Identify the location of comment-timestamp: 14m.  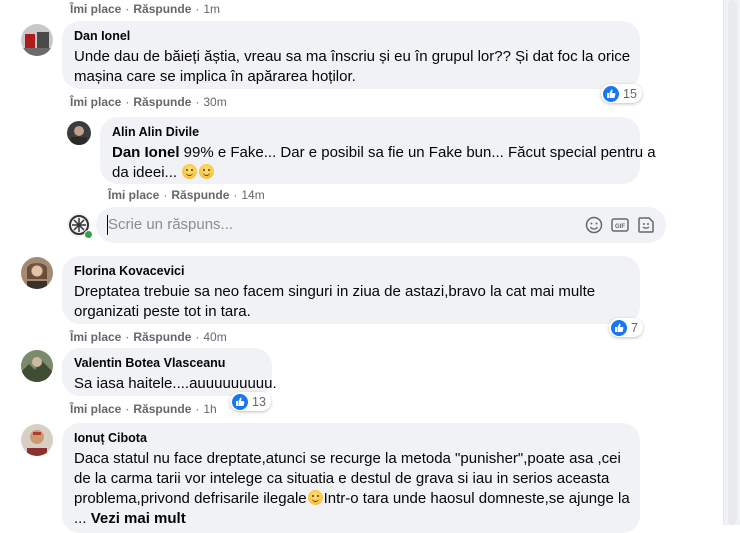
(252, 195).